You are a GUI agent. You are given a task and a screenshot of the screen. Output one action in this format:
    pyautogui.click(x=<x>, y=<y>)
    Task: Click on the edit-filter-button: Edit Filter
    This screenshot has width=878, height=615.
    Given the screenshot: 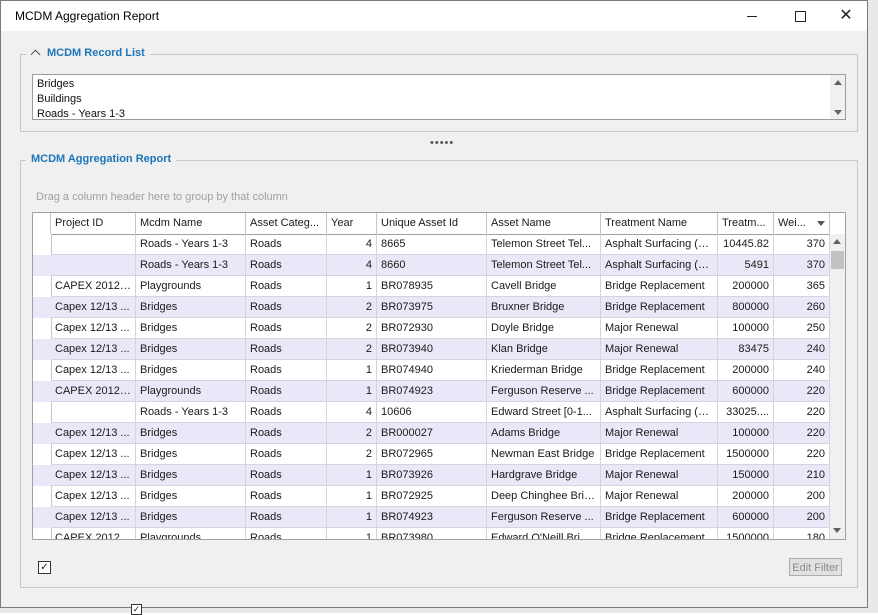 What is the action you would take?
    pyautogui.click(x=815, y=567)
    